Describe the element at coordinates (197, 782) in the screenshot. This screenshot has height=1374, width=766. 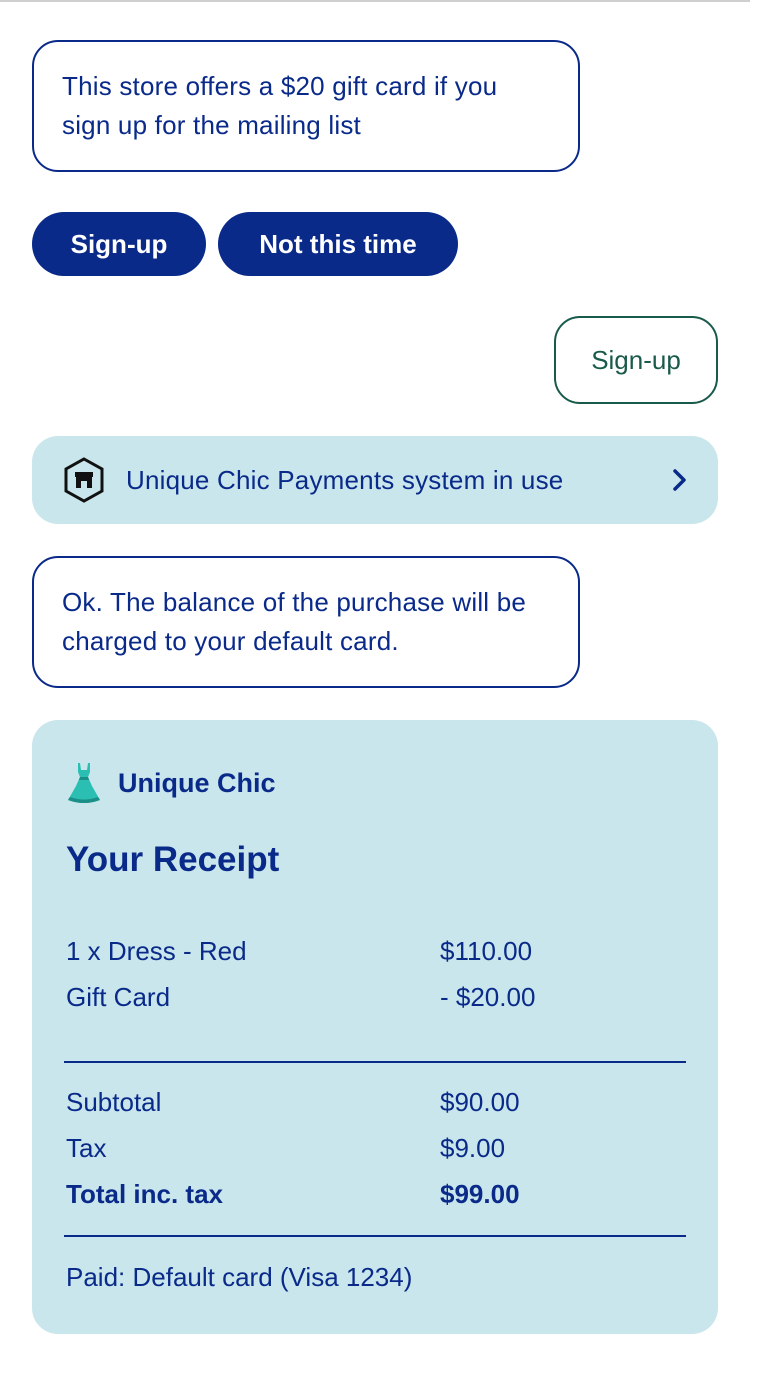
I see `merchant-name: Unique Chic` at that location.